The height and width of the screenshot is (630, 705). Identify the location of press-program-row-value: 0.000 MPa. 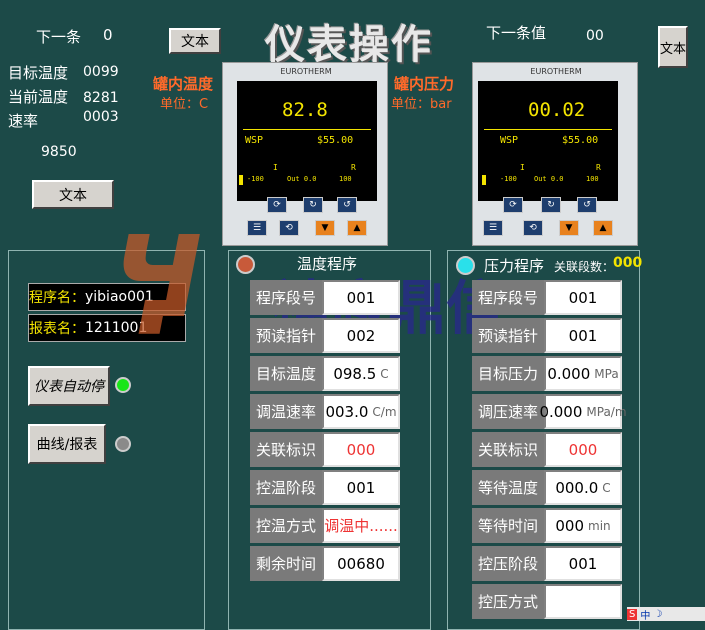
(583, 373).